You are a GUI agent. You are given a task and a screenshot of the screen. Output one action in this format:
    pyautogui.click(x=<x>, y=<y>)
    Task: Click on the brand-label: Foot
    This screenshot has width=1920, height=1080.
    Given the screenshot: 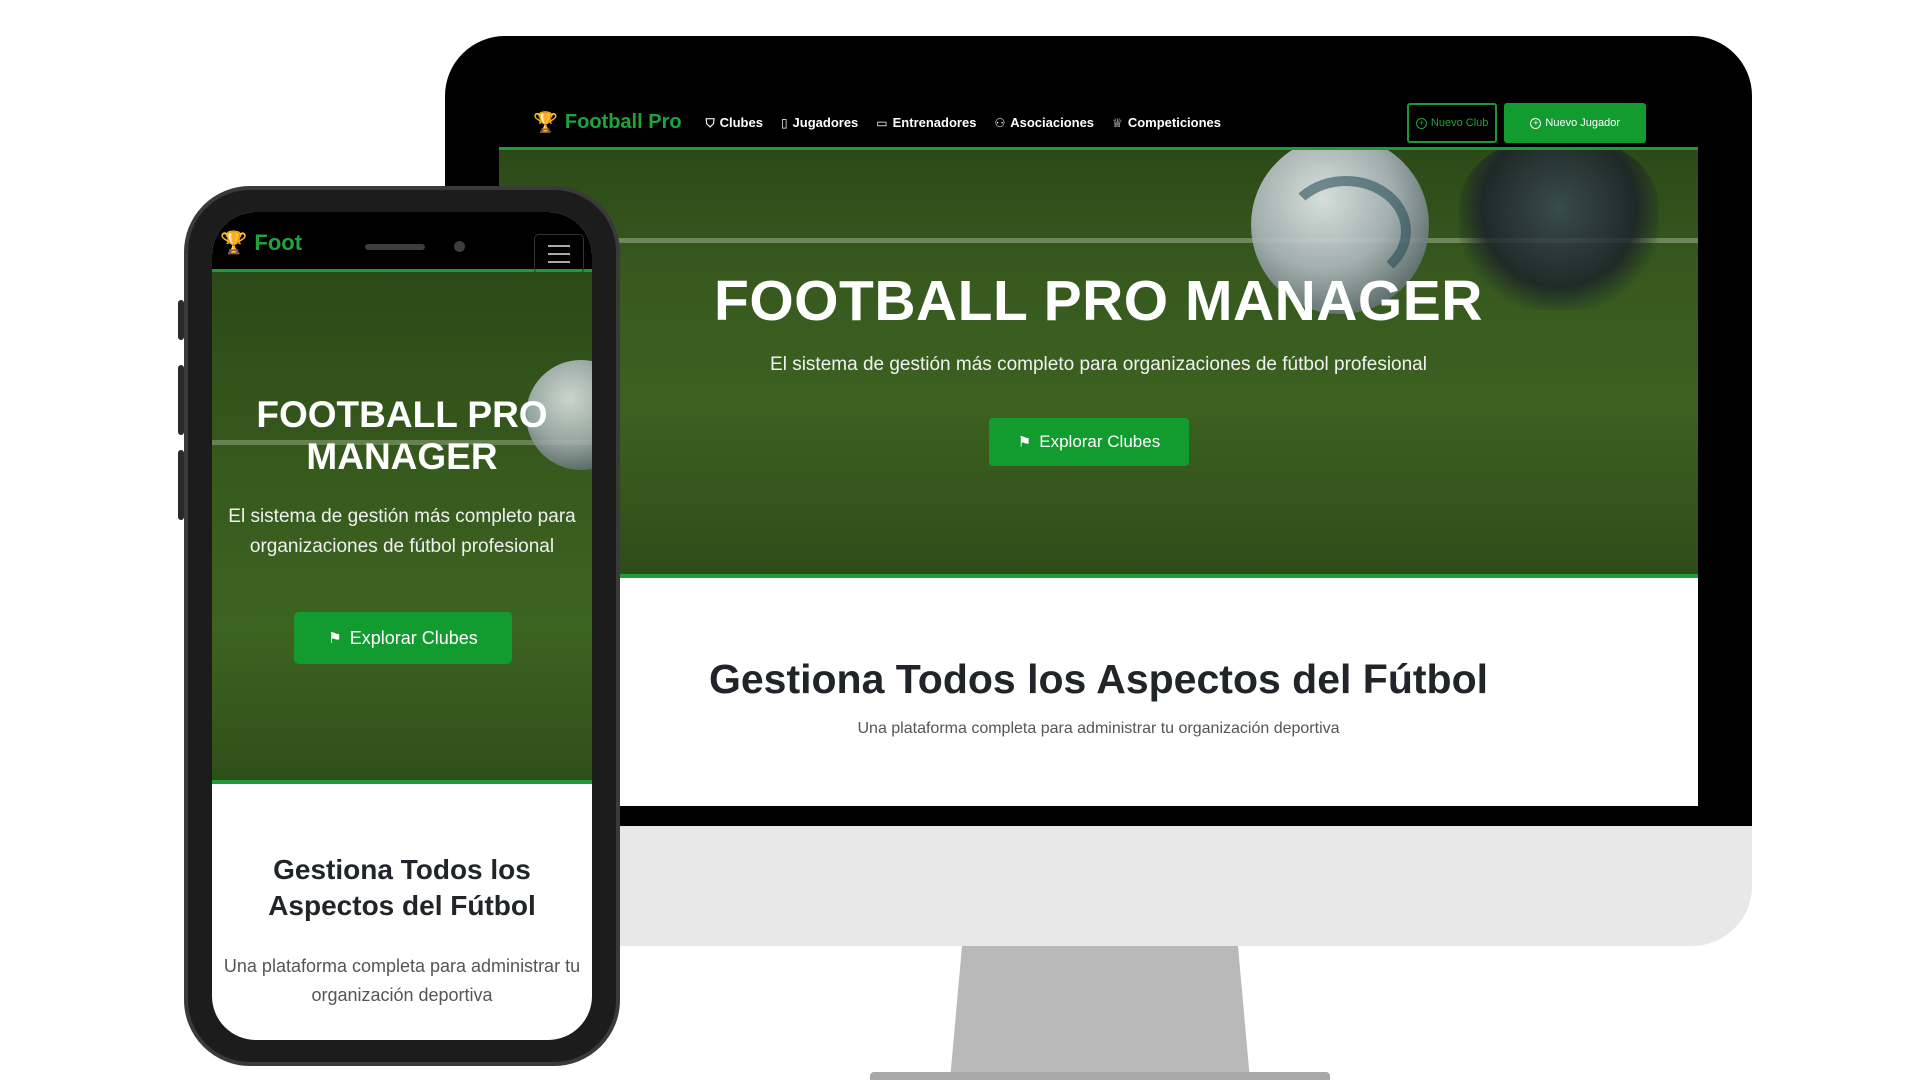 What is the action you would take?
    pyautogui.click(x=278, y=242)
    